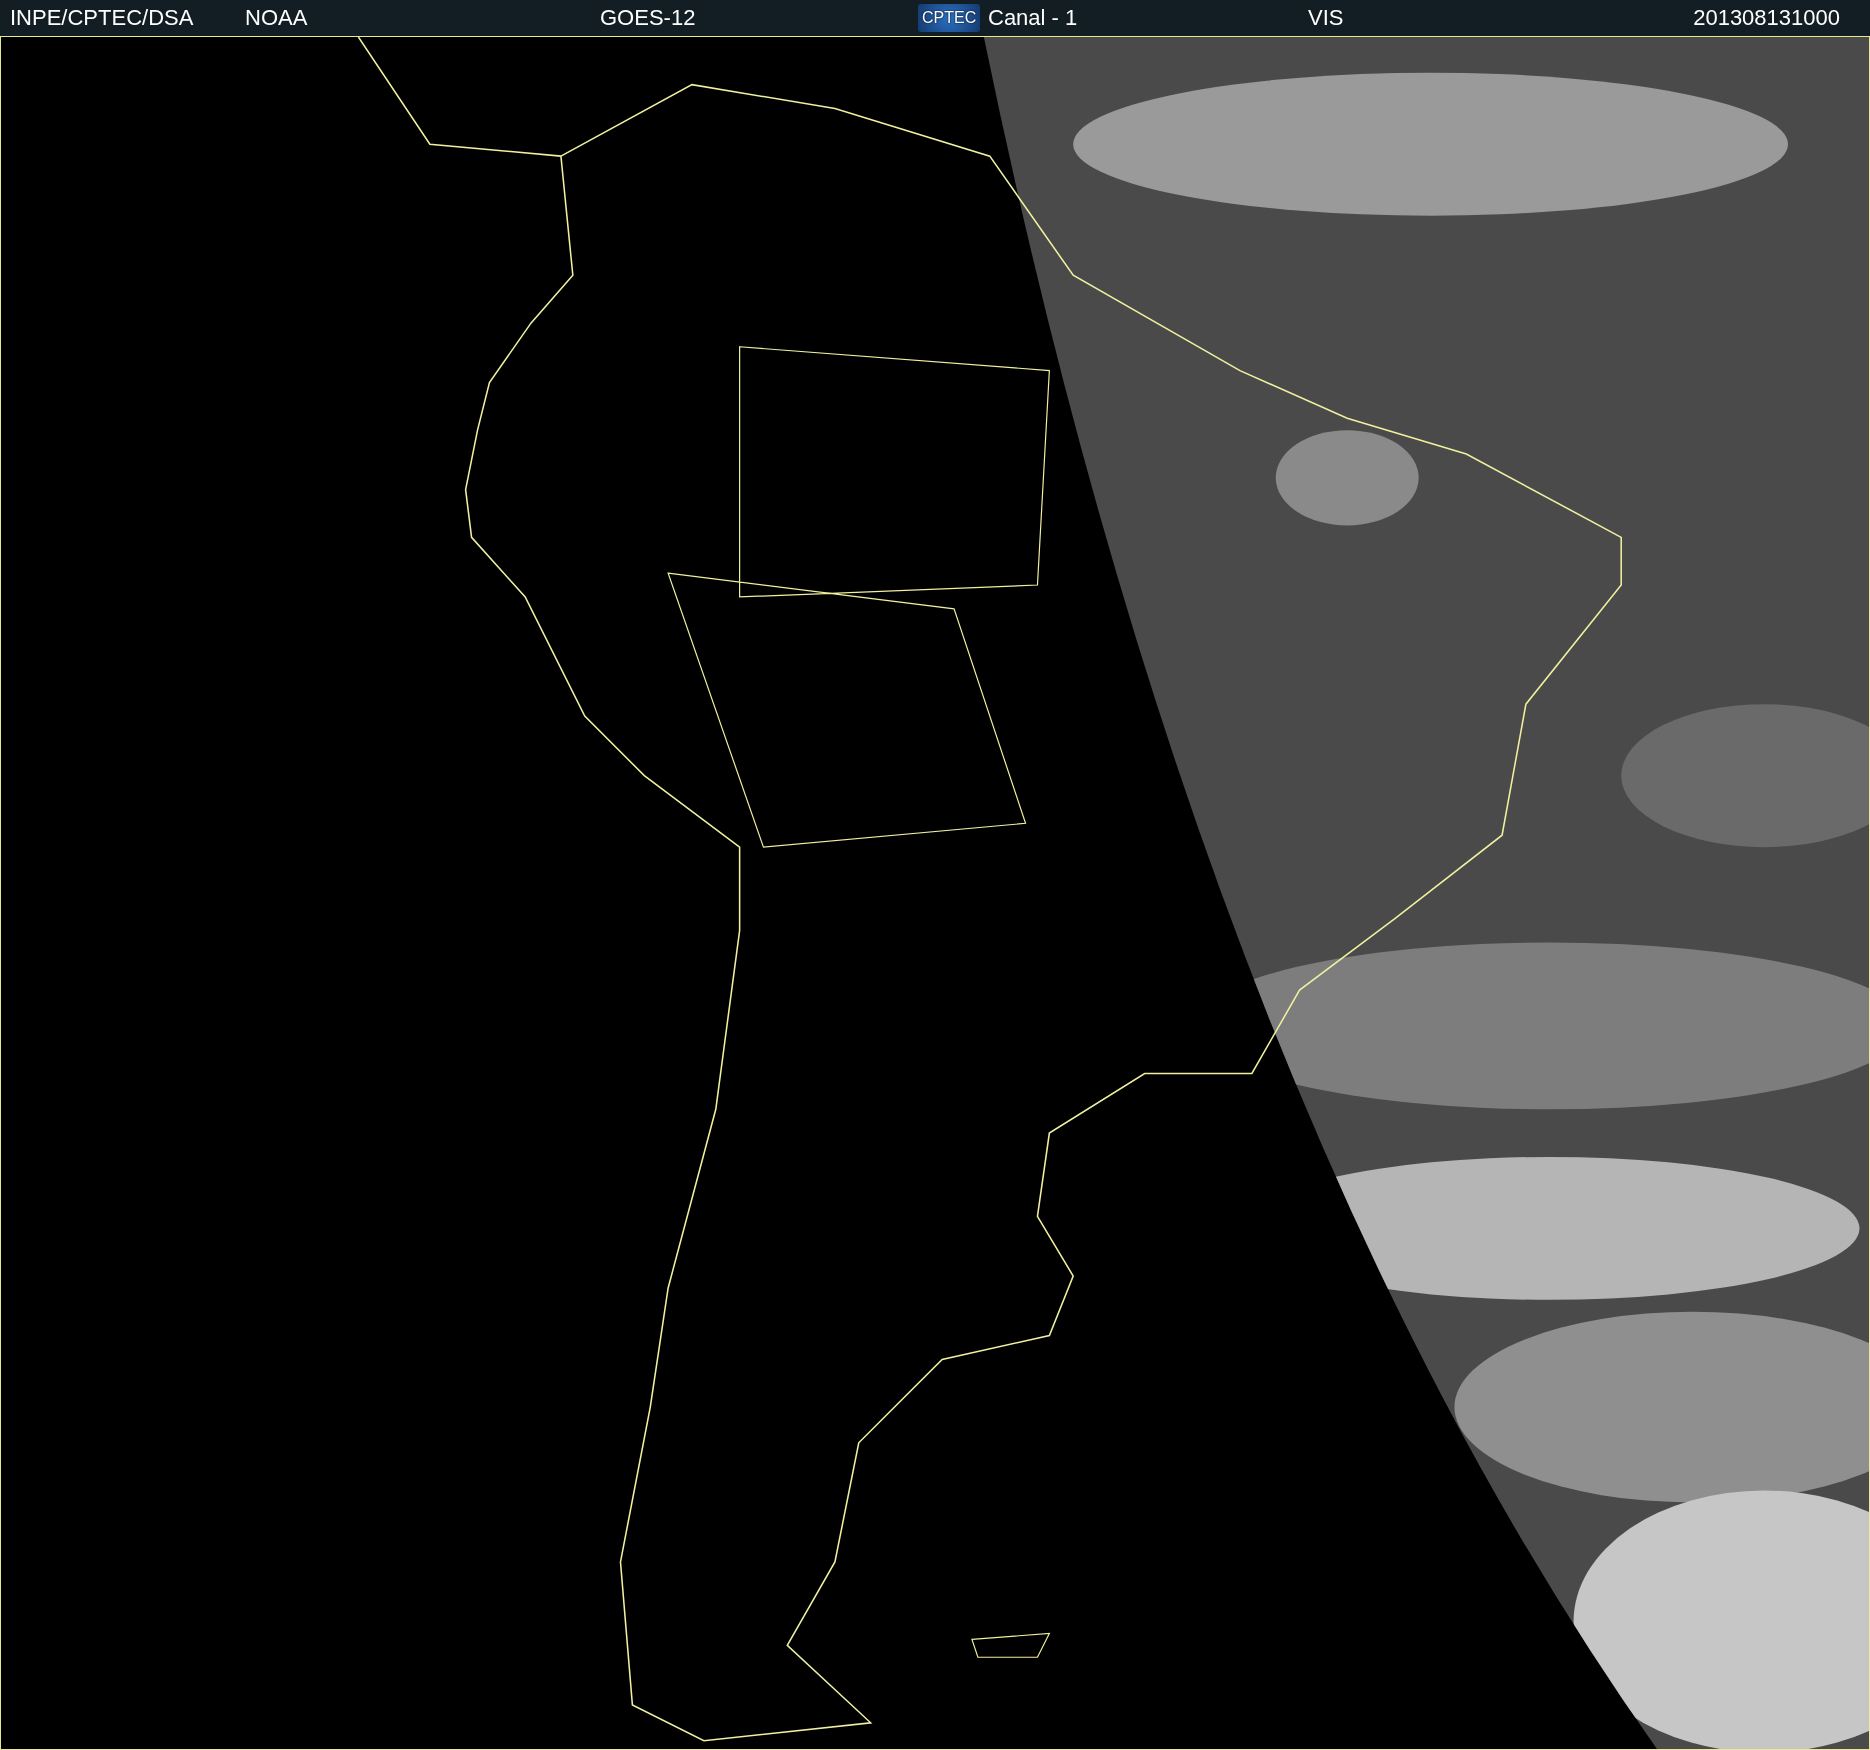  Describe the element at coordinates (102, 18) in the screenshot. I see `source-label: INPE/CPTEC/DSA` at that location.